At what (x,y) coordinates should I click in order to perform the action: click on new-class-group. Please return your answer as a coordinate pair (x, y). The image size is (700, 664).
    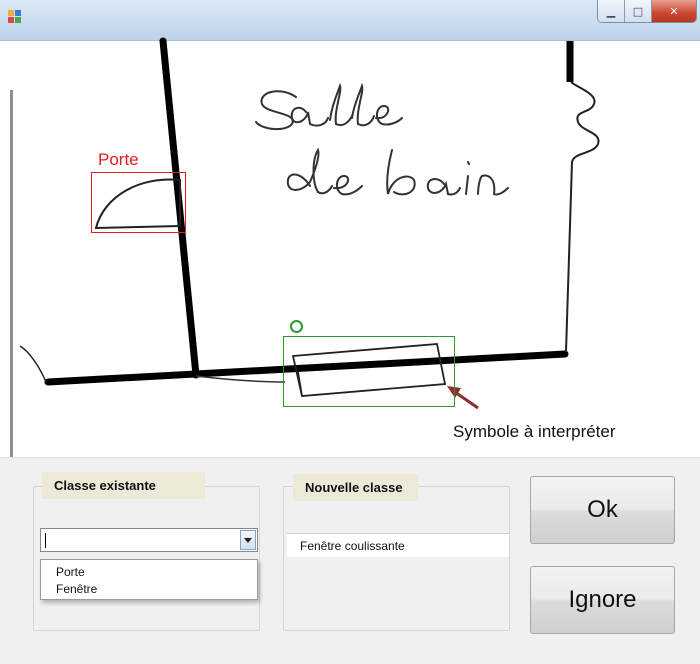
    Looking at the image, I should click on (396, 558).